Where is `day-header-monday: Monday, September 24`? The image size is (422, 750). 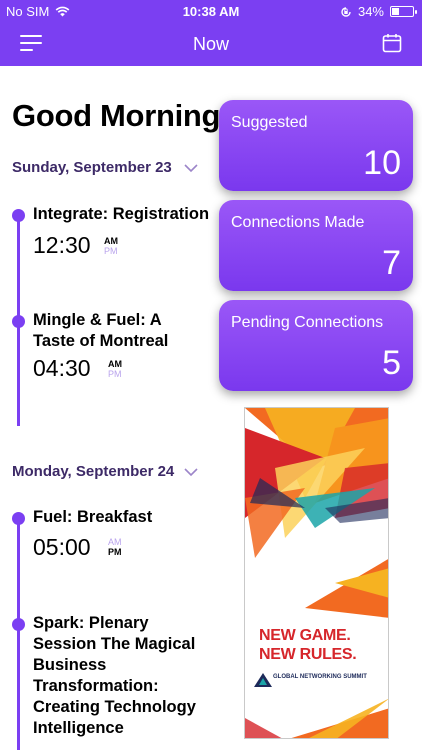
day-header-monday: Monday, September 24 is located at coordinates (107, 474).